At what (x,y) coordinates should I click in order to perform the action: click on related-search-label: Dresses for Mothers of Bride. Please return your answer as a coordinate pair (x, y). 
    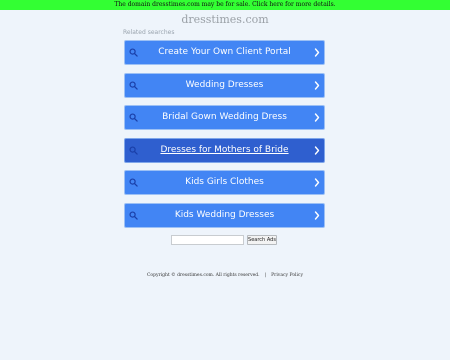
    Looking at the image, I should click on (224, 149).